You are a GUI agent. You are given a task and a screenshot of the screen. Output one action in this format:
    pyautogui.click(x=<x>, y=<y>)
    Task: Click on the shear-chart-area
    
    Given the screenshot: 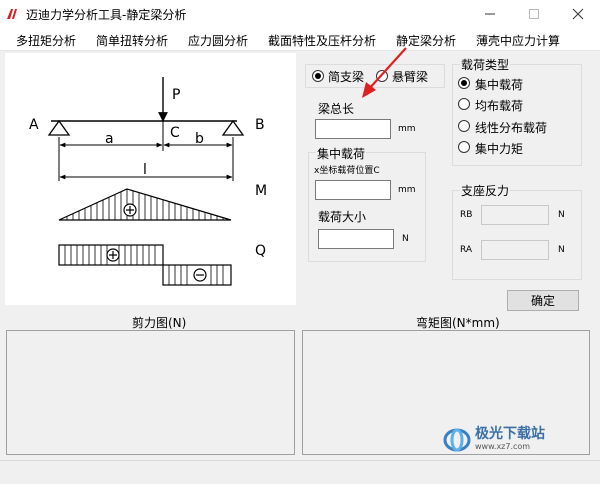 What is the action you would take?
    pyautogui.click(x=150, y=392)
    